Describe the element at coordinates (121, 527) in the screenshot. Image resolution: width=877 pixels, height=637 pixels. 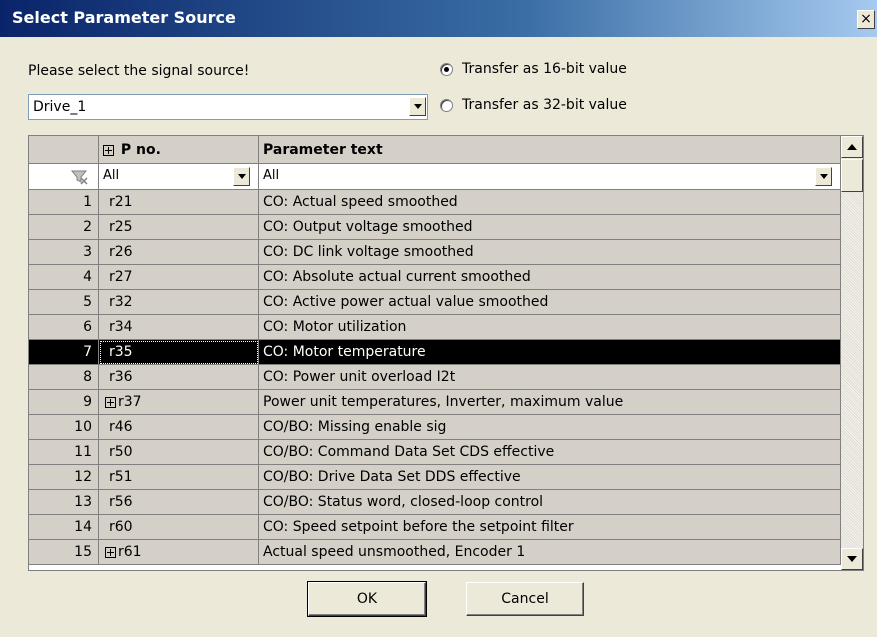
I see `parameter-number: r60` at that location.